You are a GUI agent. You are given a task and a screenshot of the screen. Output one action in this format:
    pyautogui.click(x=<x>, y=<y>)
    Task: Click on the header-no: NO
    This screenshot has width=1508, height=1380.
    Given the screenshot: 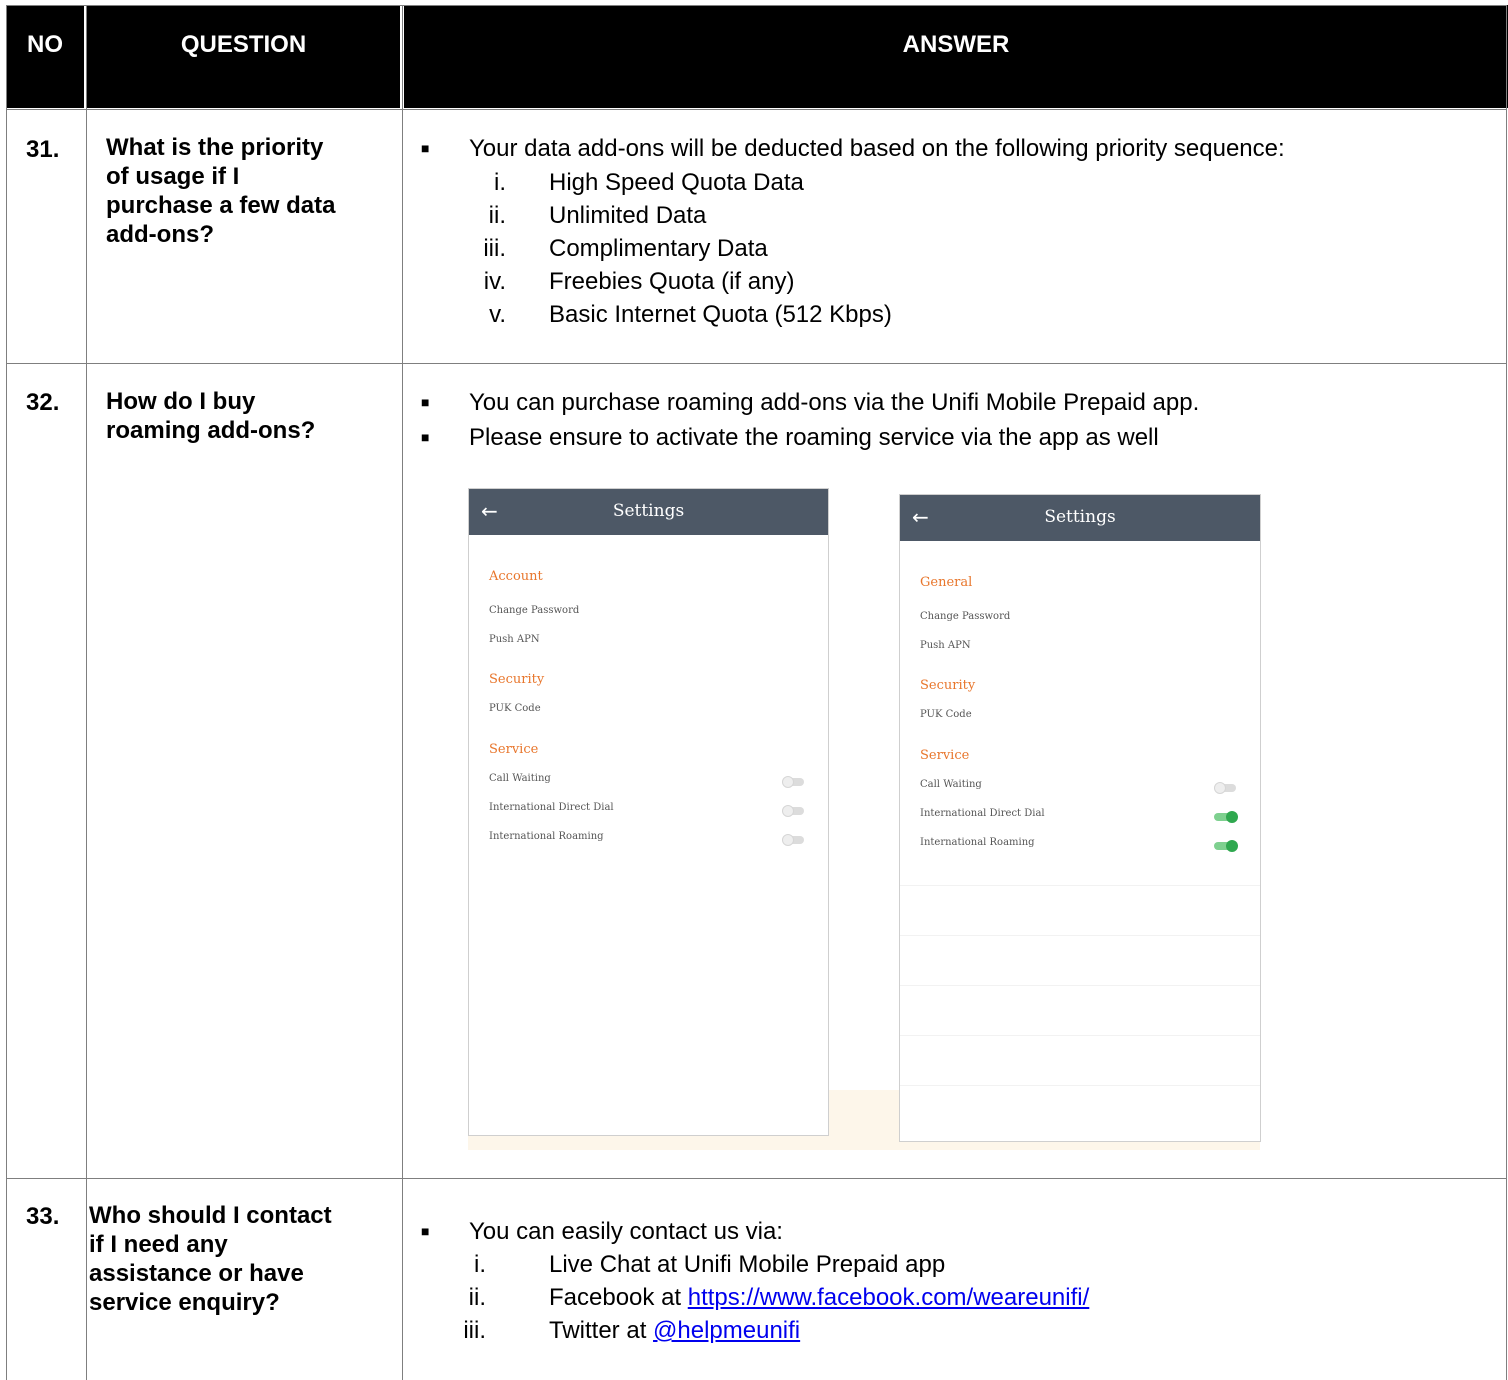 What is the action you would take?
    pyautogui.click(x=45, y=56)
    